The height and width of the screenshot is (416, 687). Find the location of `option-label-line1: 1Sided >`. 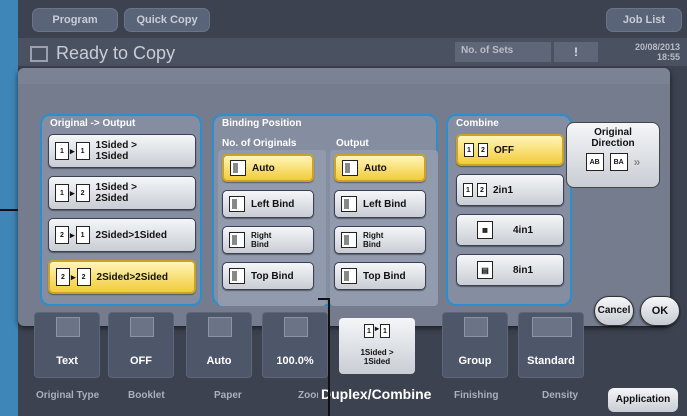

option-label-line1: 1Sided > is located at coordinates (116, 145).